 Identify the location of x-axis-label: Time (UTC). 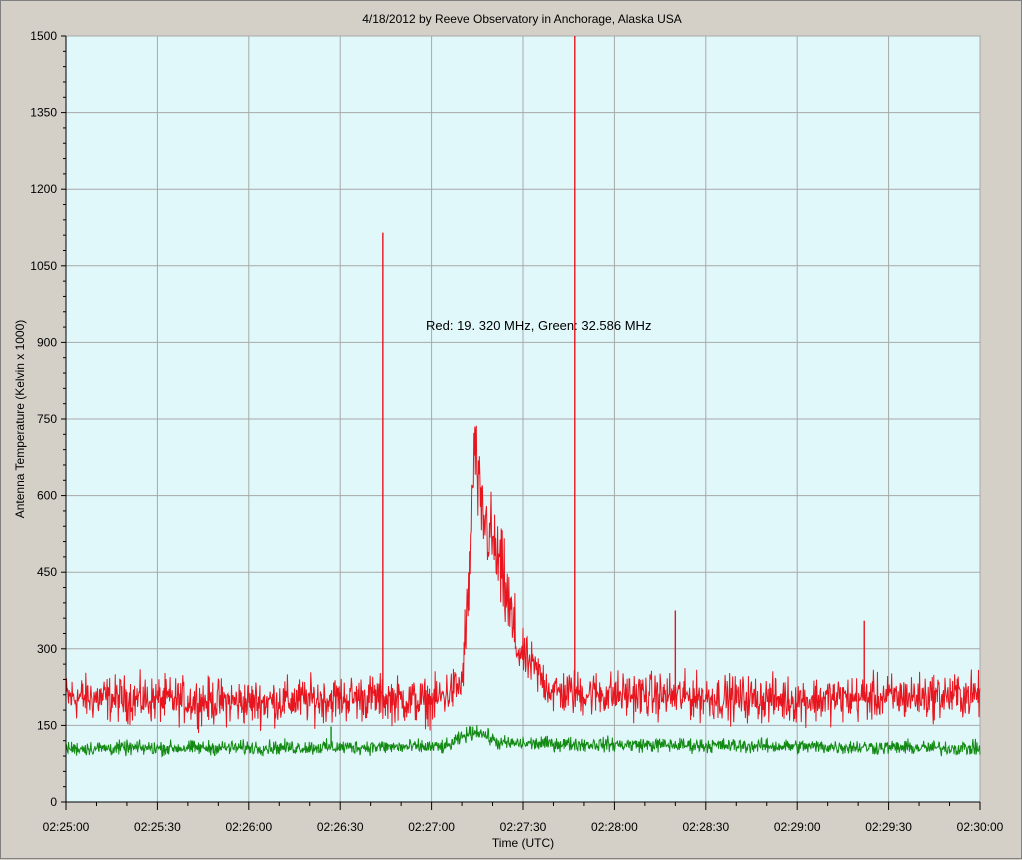
(523, 843).